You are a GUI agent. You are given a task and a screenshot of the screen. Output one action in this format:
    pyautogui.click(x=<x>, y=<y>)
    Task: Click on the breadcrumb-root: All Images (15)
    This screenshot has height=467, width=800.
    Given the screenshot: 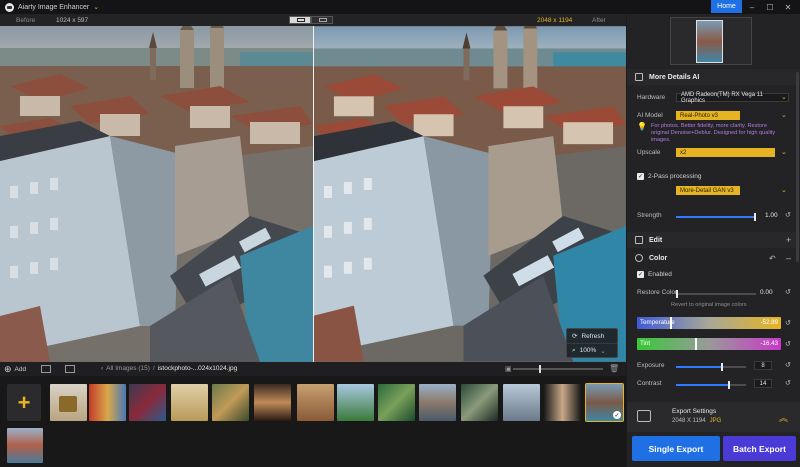 What is the action you would take?
    pyautogui.click(x=128, y=368)
    